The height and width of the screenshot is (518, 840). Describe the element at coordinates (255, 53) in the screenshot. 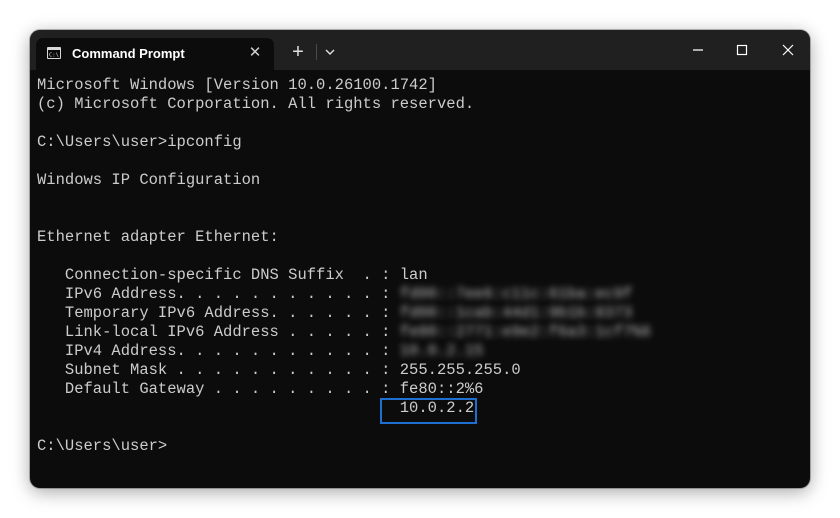

I see `tab-close-icon: ✕` at that location.